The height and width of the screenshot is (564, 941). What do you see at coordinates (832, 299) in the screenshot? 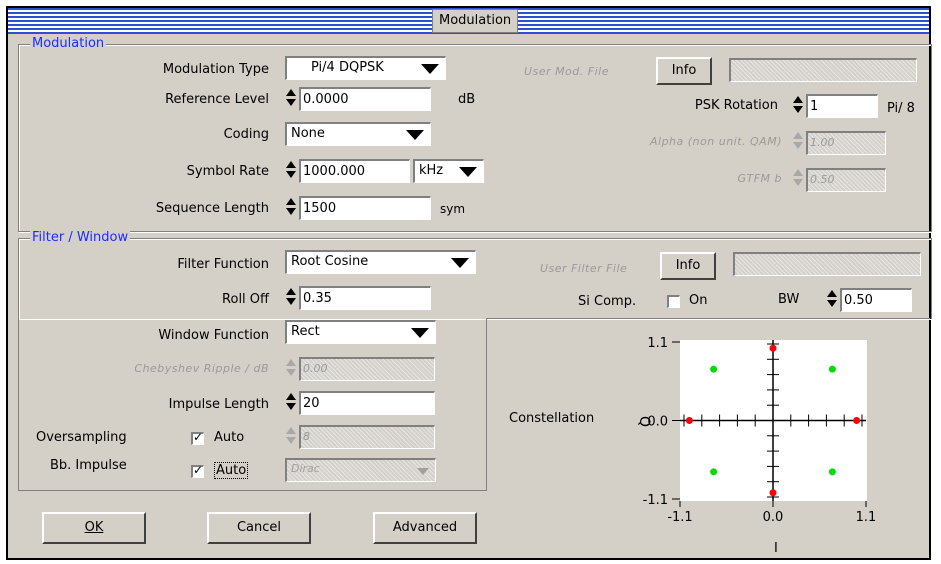
I see `bw-spinner` at bounding box center [832, 299].